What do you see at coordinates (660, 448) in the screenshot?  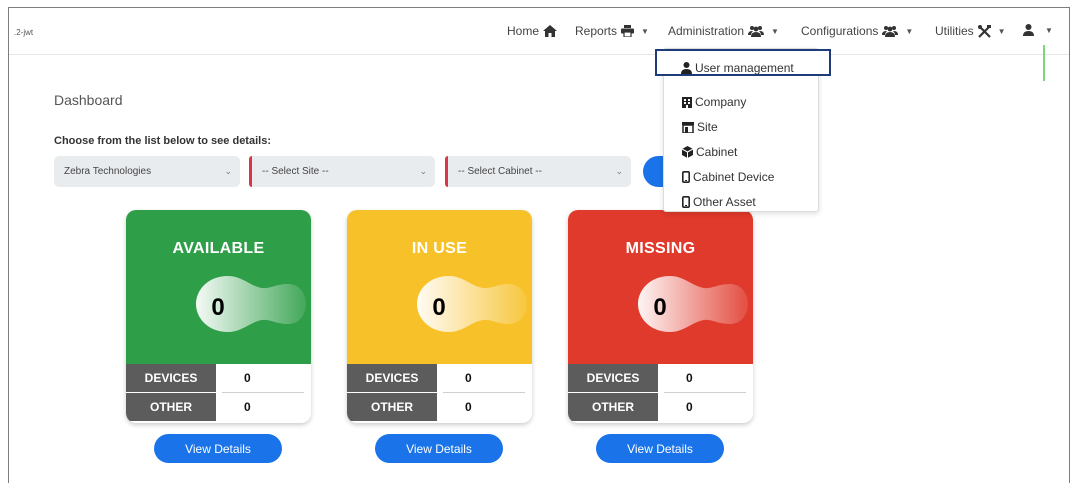 I see `view-details-missing-button: View Details` at bounding box center [660, 448].